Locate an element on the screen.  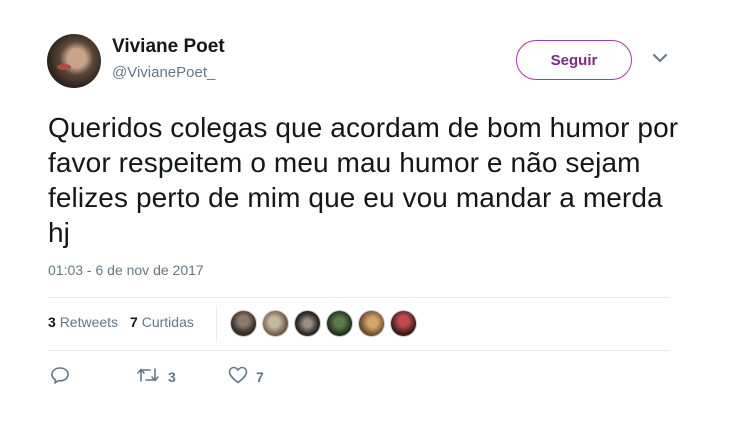
chevron-down-icon is located at coordinates (660, 58).